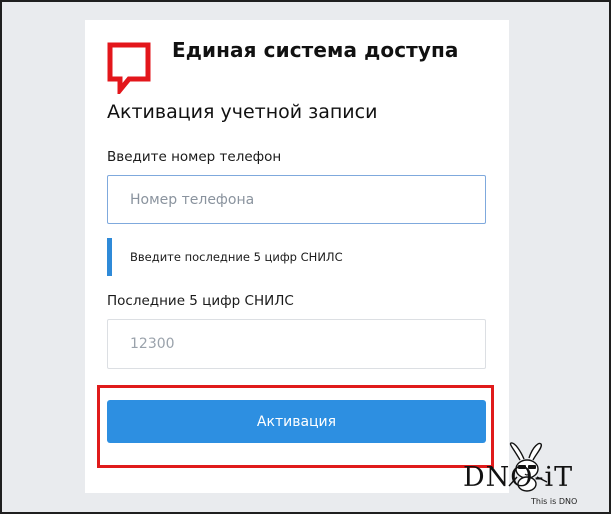  What do you see at coordinates (242, 112) in the screenshot?
I see `page-title: Активация учетной записи` at bounding box center [242, 112].